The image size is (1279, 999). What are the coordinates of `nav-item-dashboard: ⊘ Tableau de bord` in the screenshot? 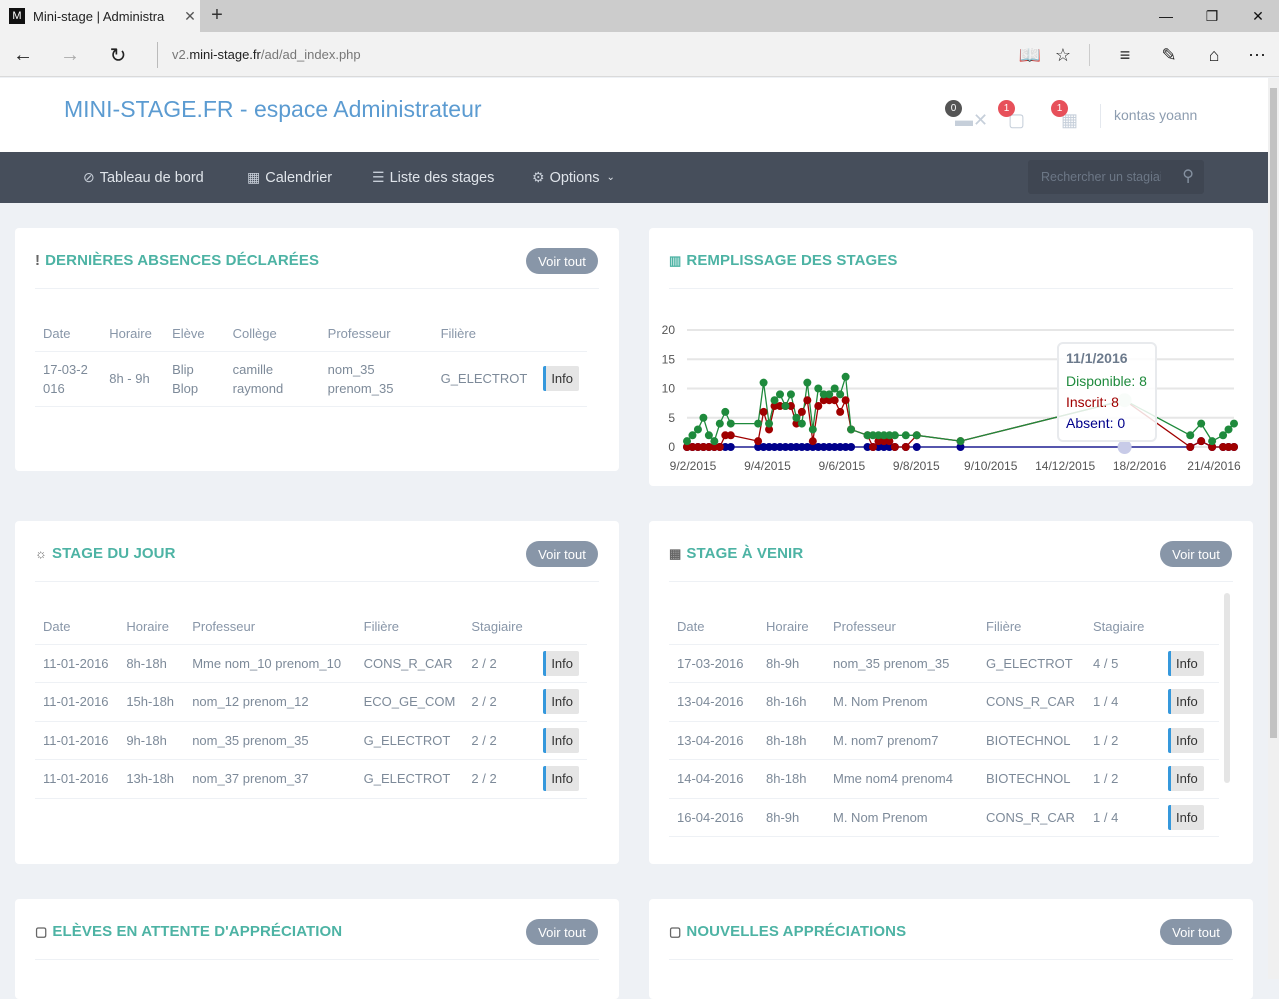 It's located at (143, 177).